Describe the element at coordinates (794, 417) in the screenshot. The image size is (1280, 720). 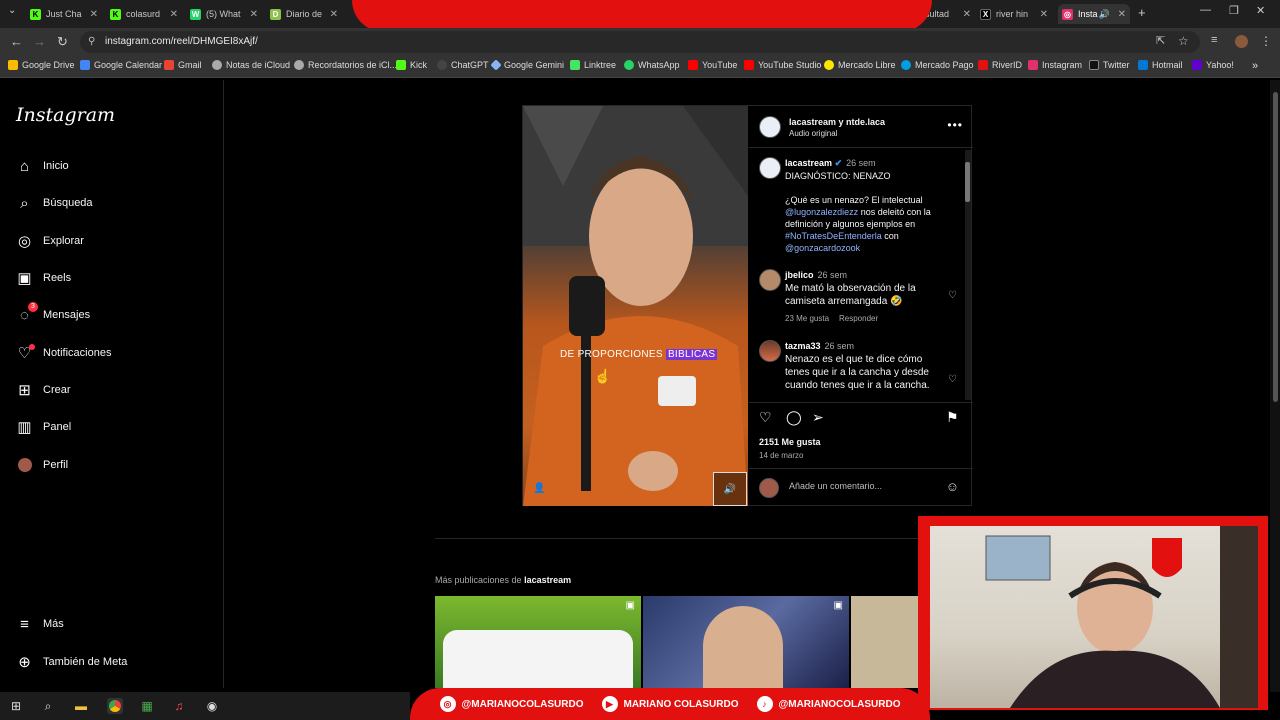
I see `comment-icon: ◯` at that location.